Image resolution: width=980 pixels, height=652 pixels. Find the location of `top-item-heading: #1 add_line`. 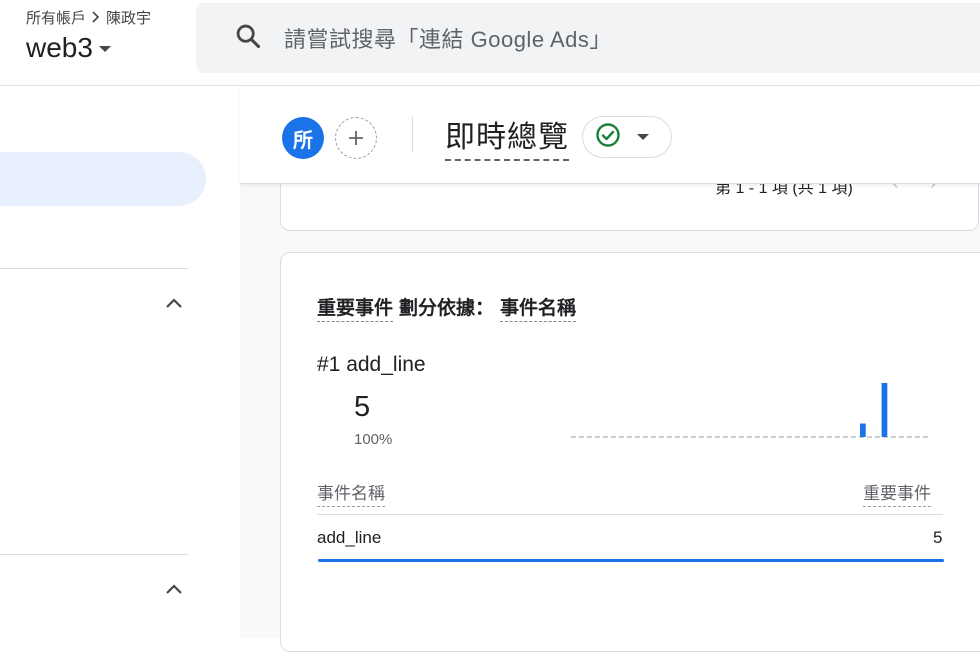

top-item-heading: #1 add_line is located at coordinates (371, 365).